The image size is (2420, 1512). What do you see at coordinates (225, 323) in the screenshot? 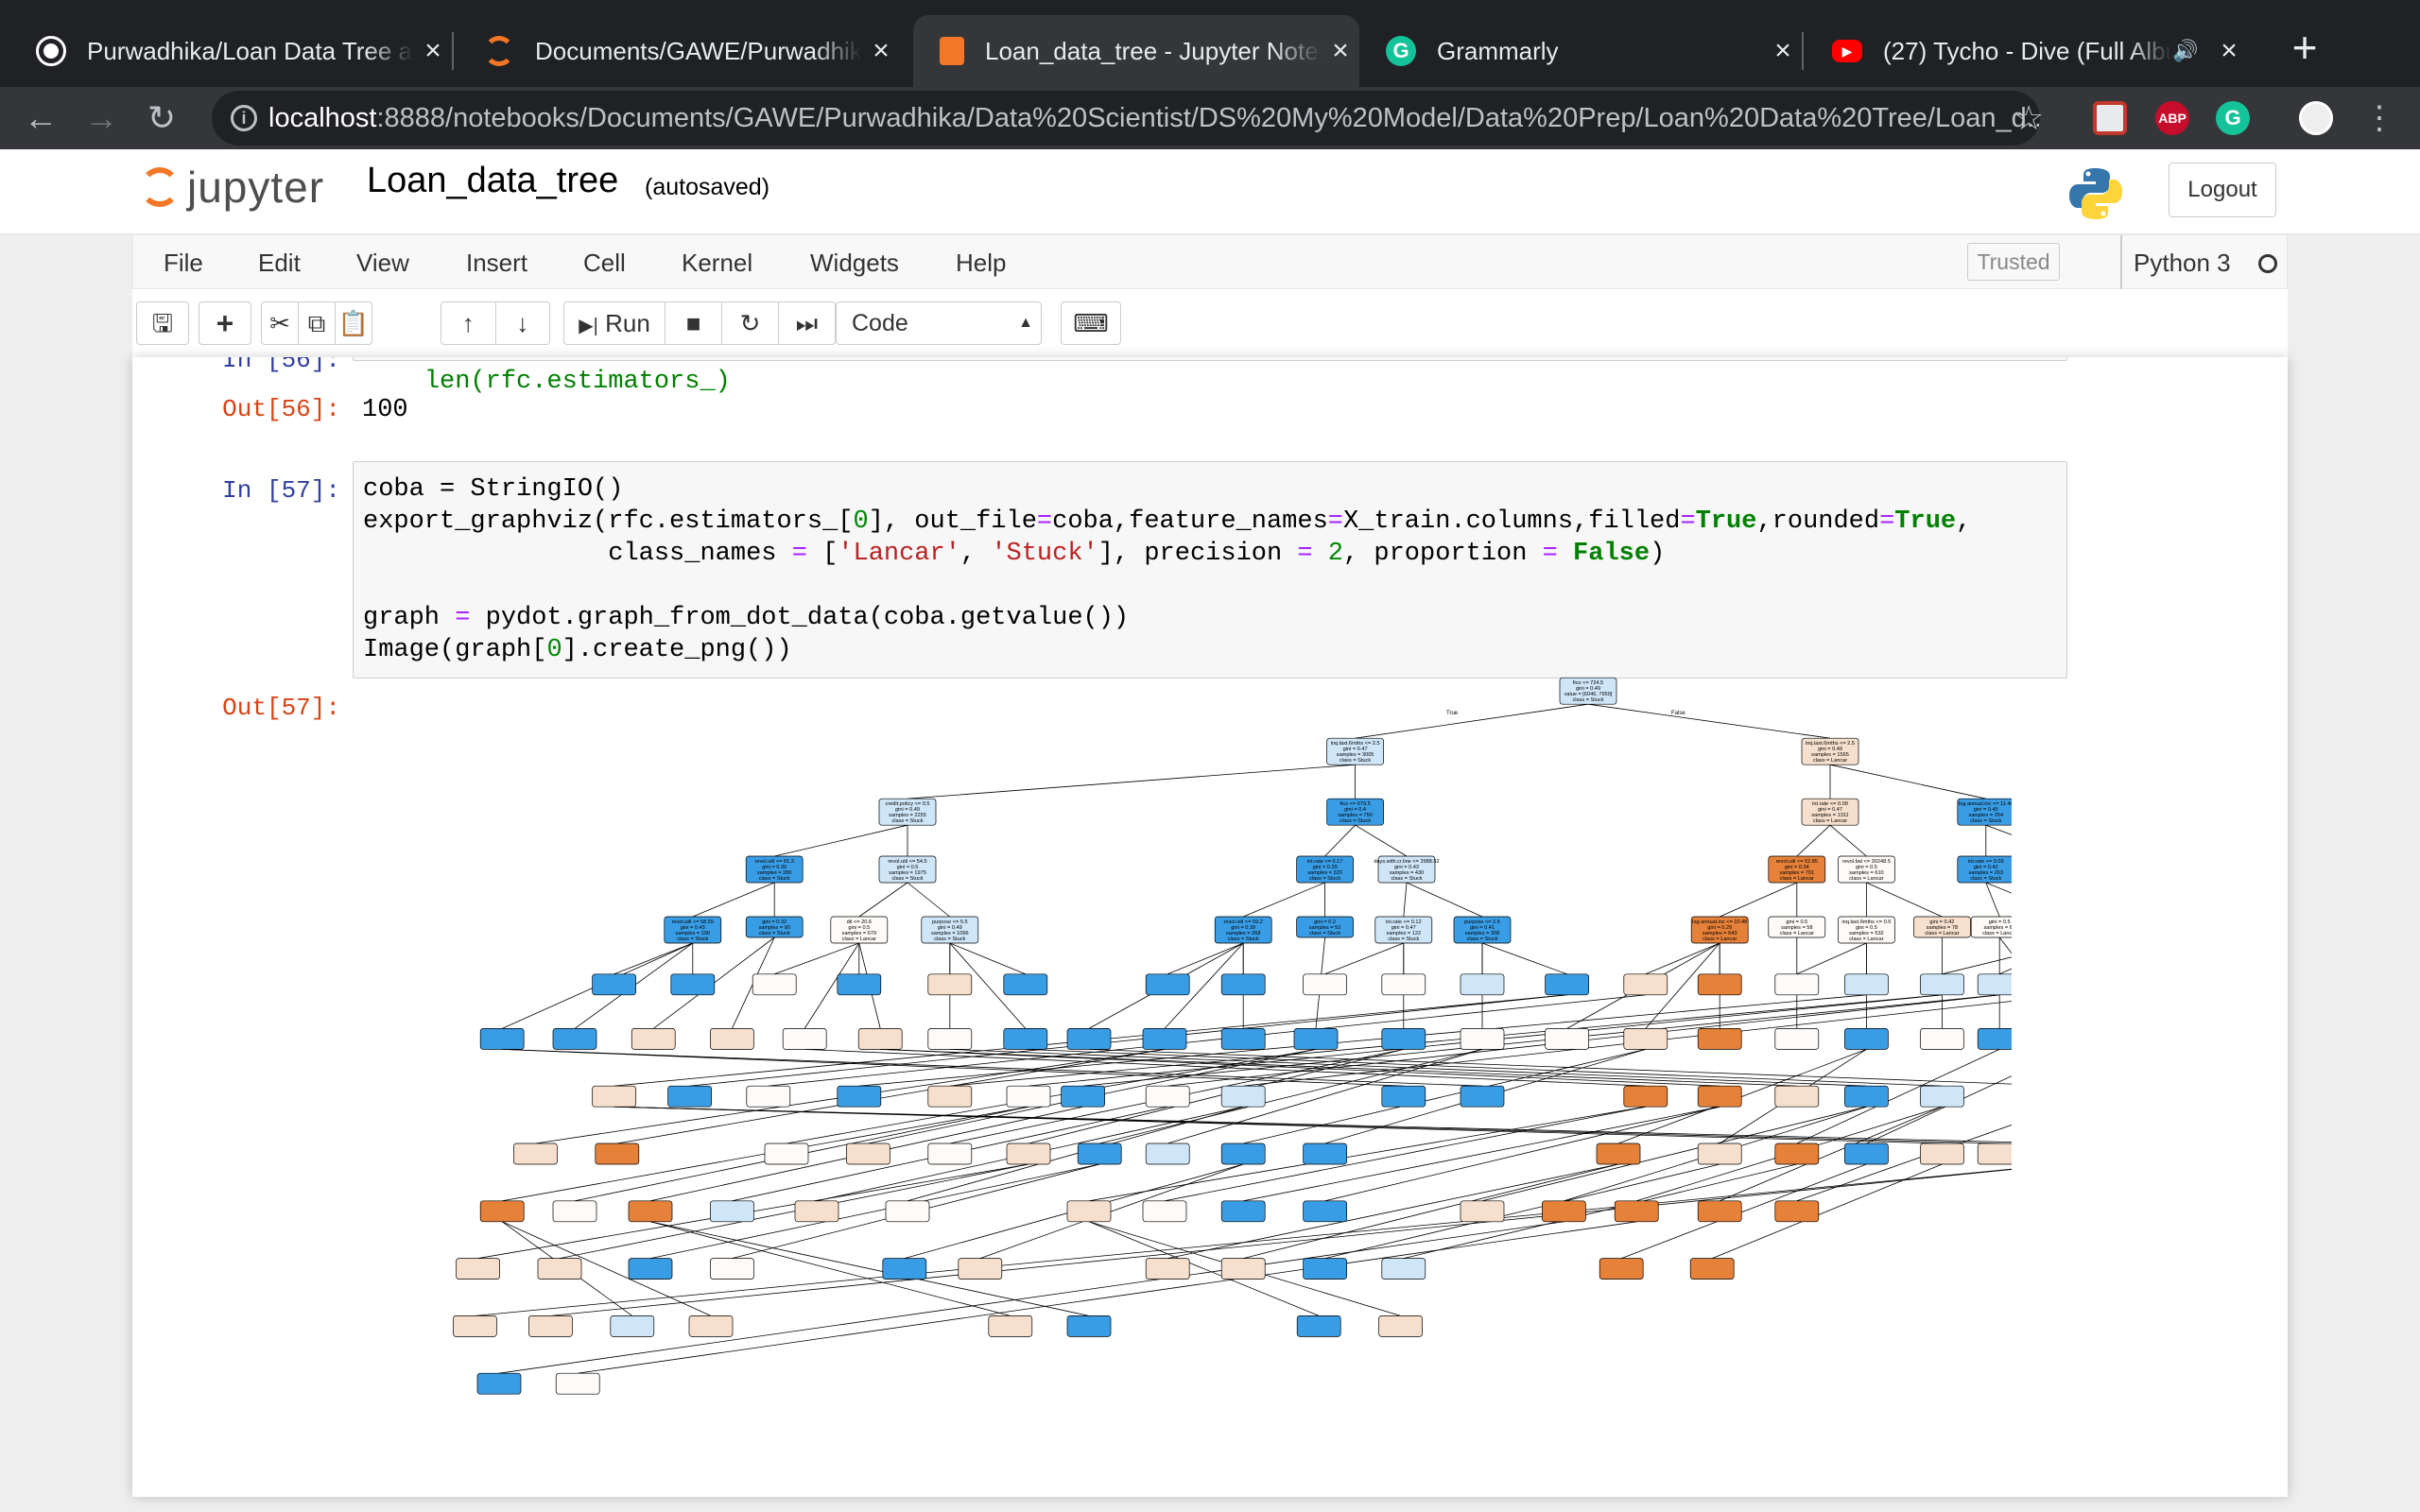
I see `insert-cell-button: +` at bounding box center [225, 323].